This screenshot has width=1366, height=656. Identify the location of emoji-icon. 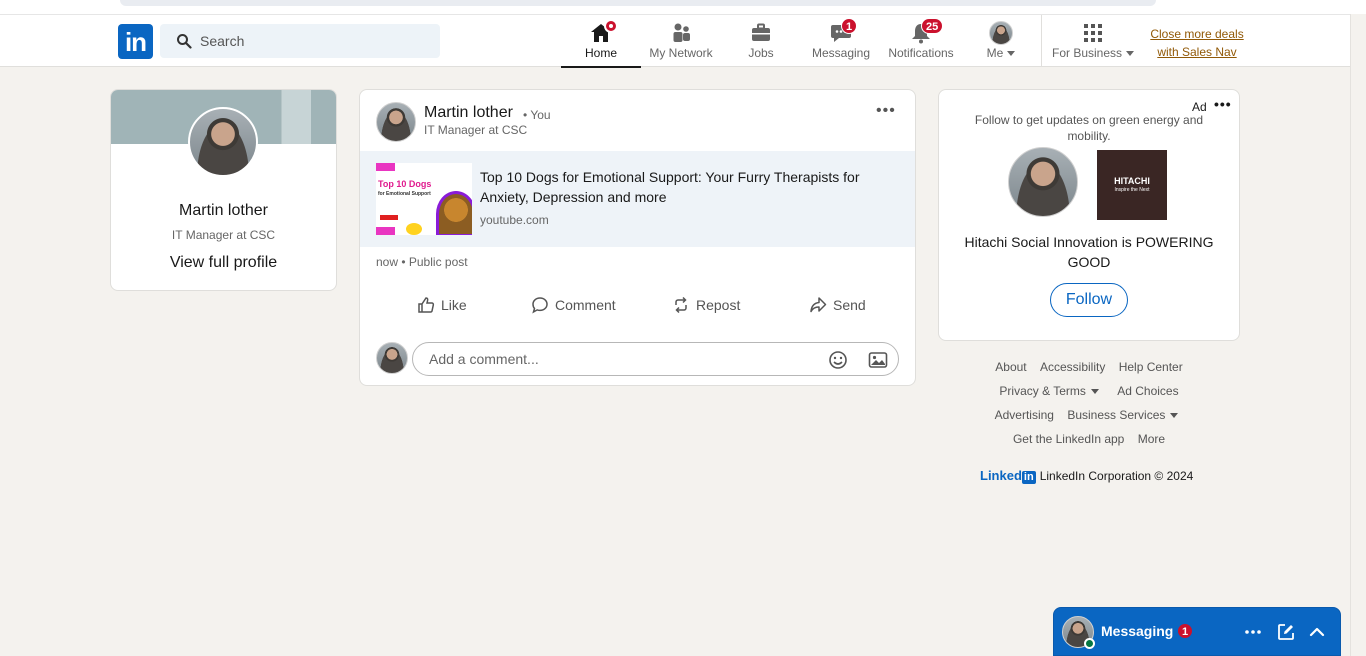
(838, 360).